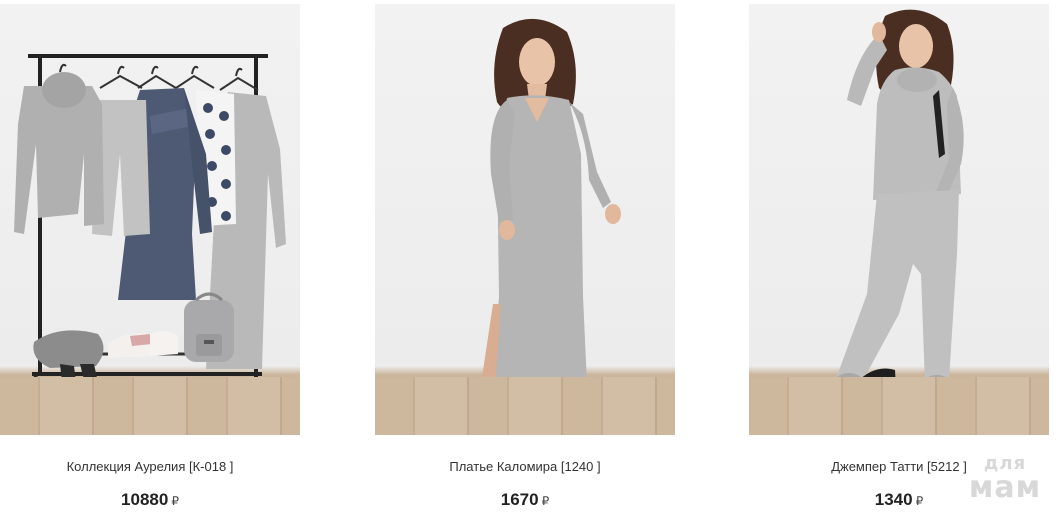  What do you see at coordinates (1005, 487) in the screenshot?
I see `watermark-line-2: мам` at bounding box center [1005, 487].